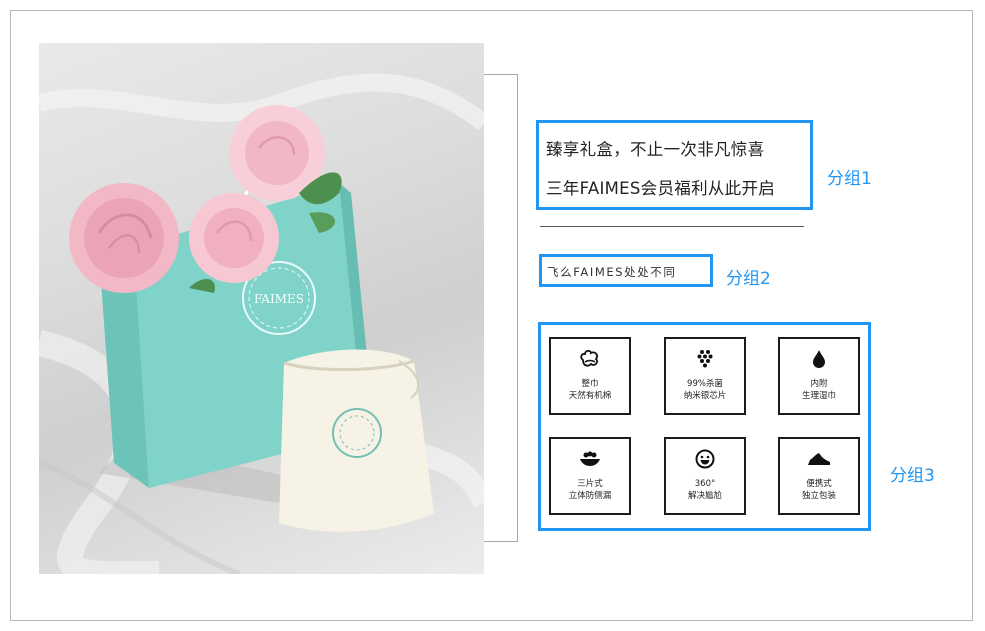 The height and width of the screenshot is (631, 985). I want to click on group3-label: 分组3, so click(912, 476).